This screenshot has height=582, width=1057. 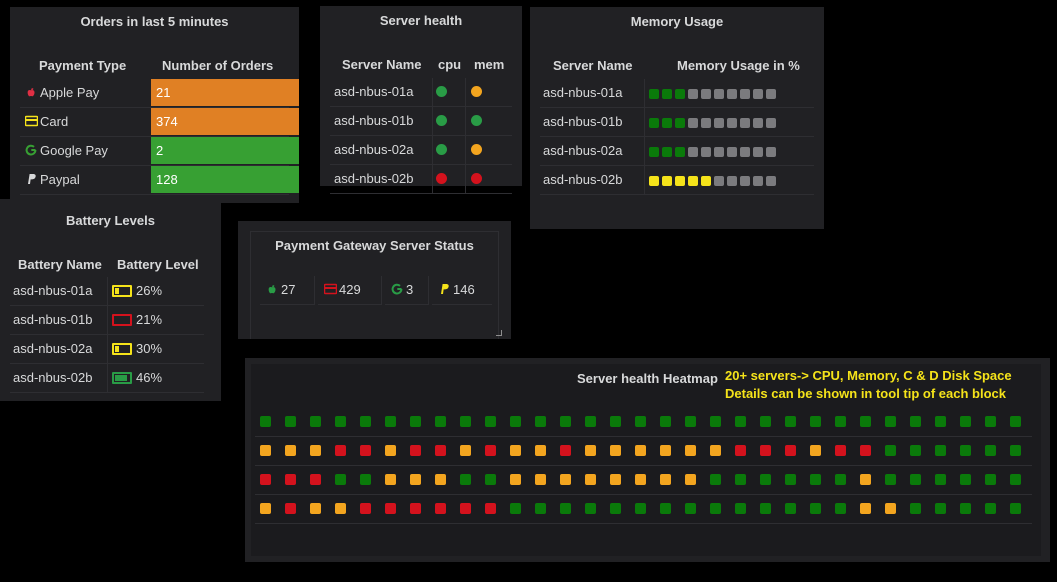 I want to click on column-header-server-name: Server Name, so click(x=593, y=65).